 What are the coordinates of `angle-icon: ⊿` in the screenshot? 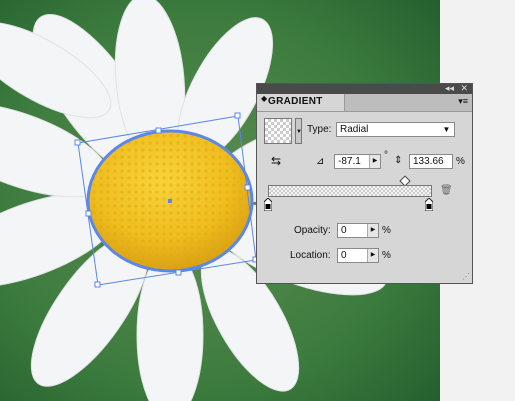 It's located at (320, 161).